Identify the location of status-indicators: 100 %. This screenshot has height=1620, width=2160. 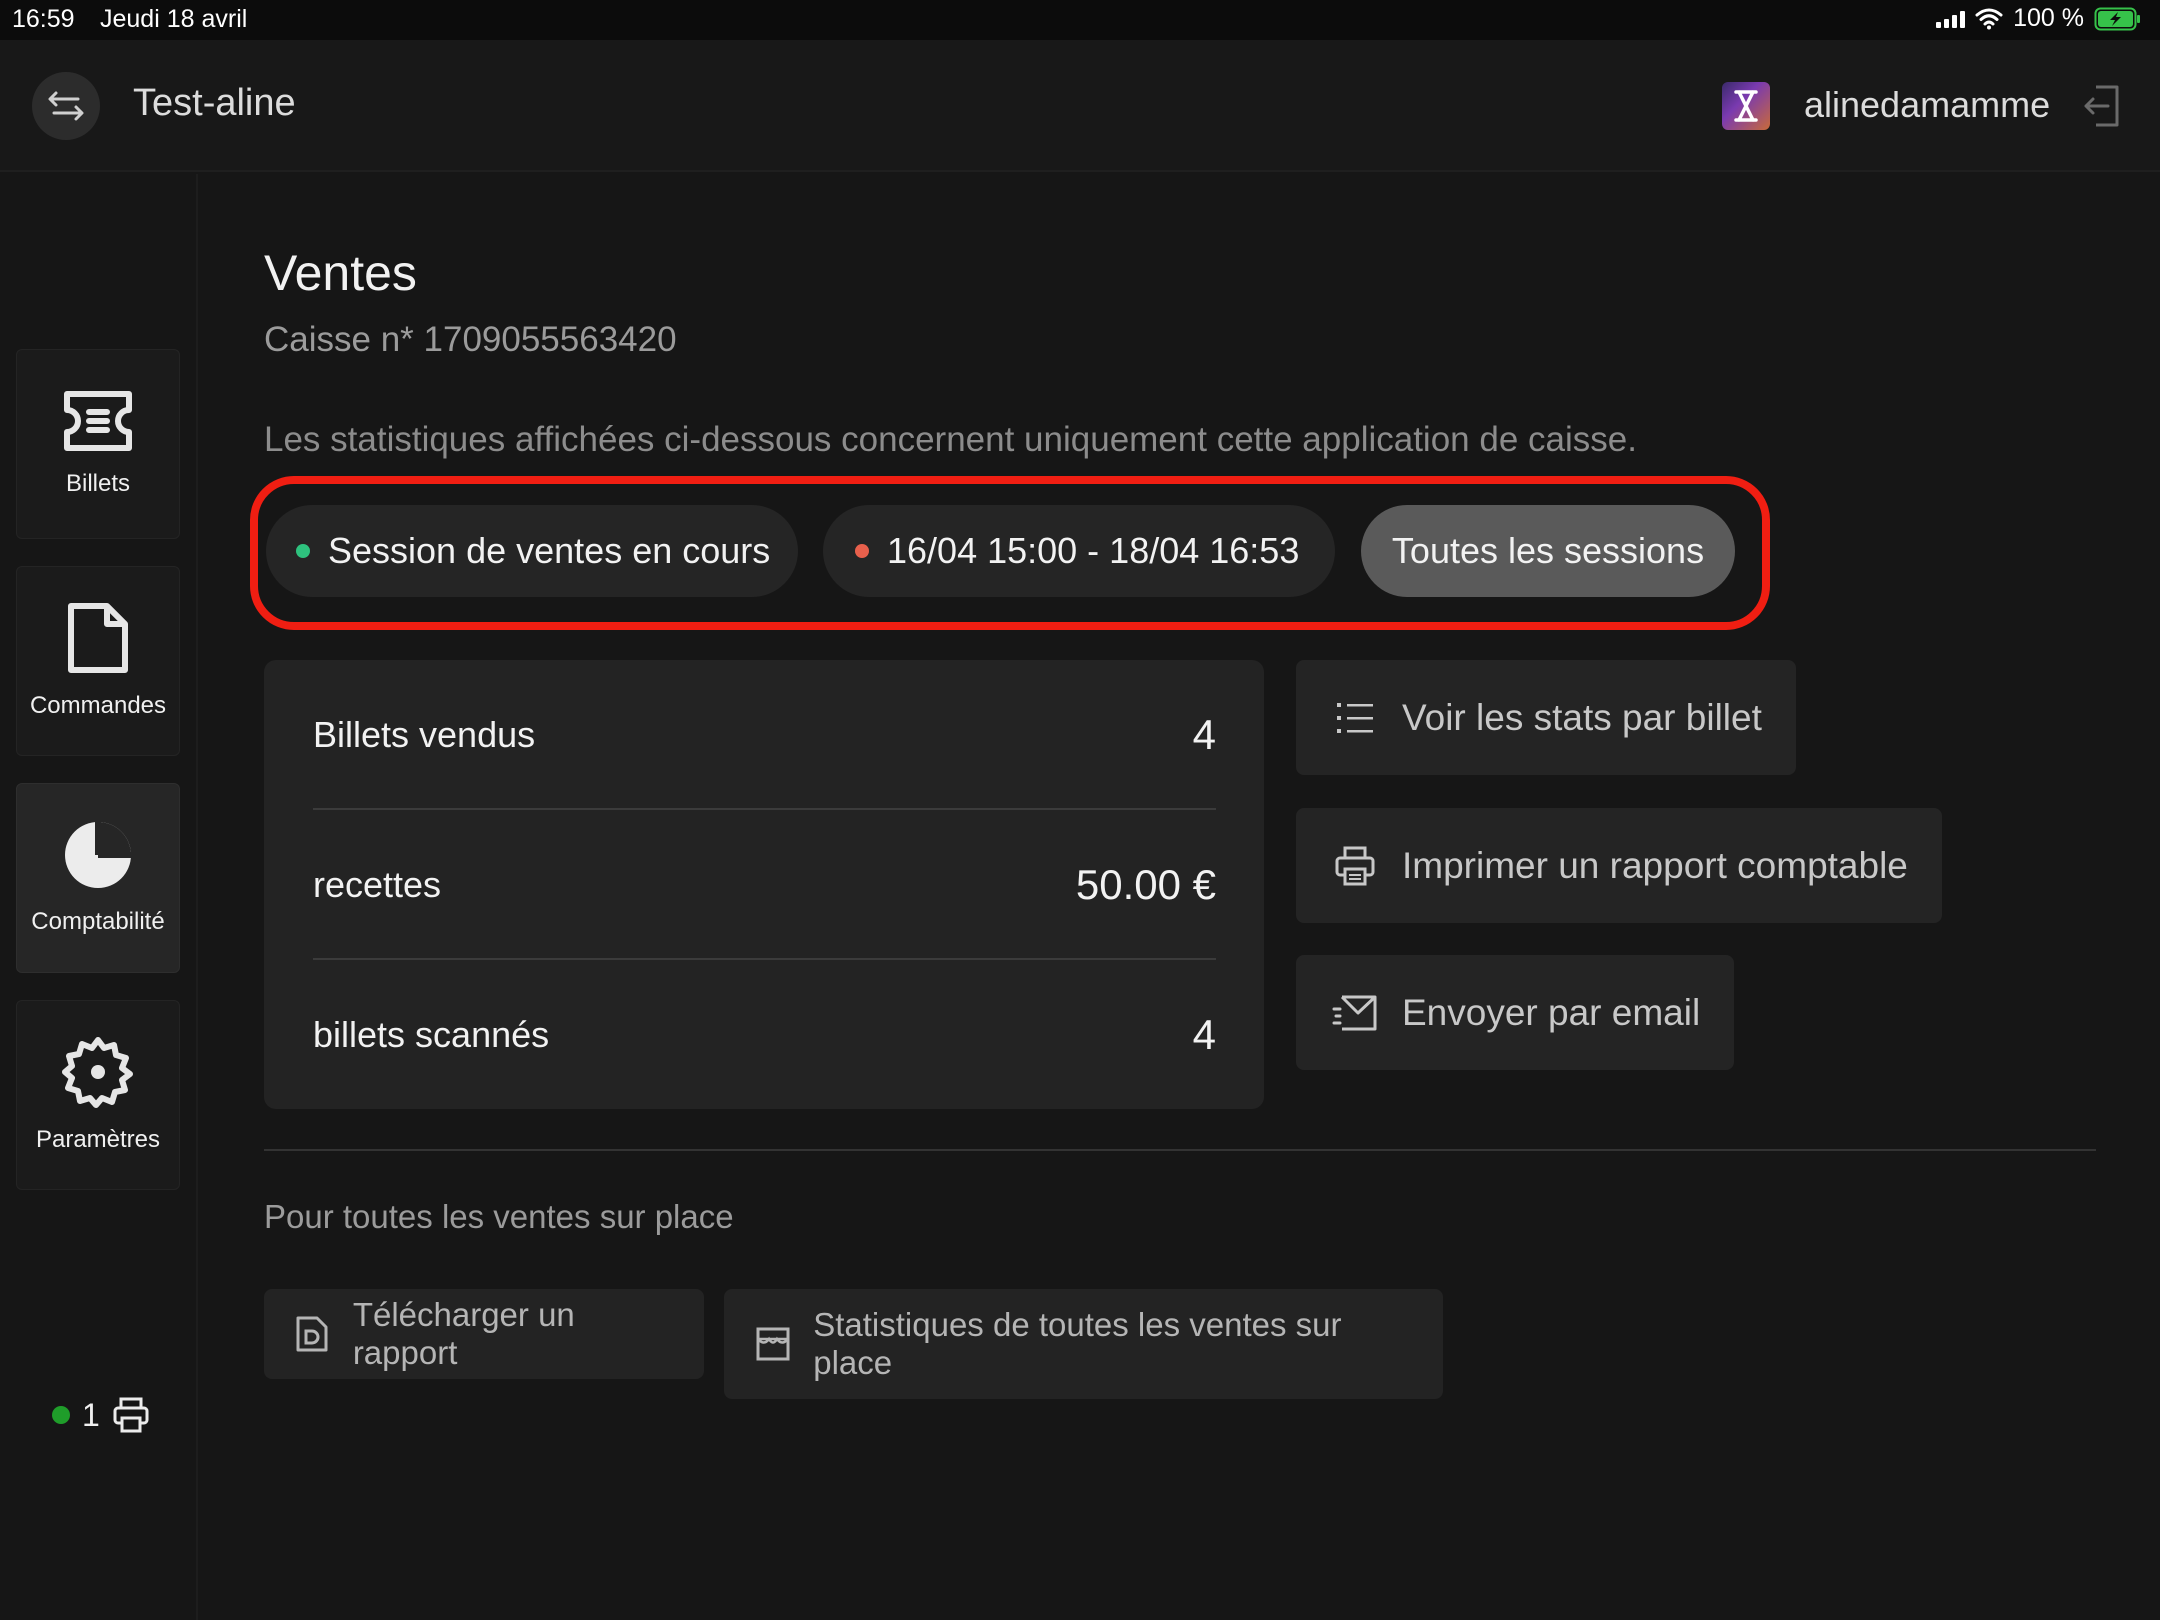
(2039, 18).